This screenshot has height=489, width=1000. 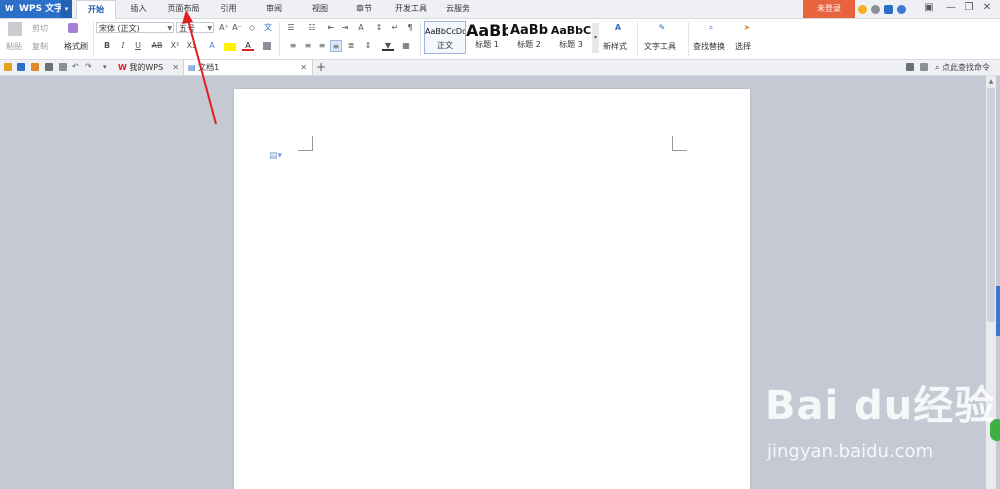 I want to click on arrow-head, so click(x=187, y=17).